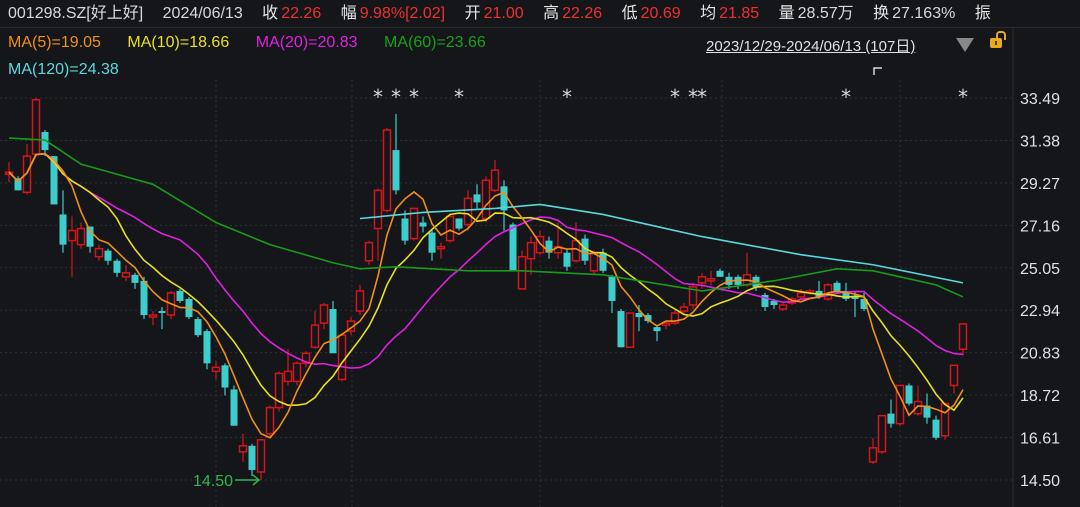 This screenshot has height=507, width=1080. Describe the element at coordinates (1040, 141) in the screenshot. I see `y-tick-label: 31.38` at that location.